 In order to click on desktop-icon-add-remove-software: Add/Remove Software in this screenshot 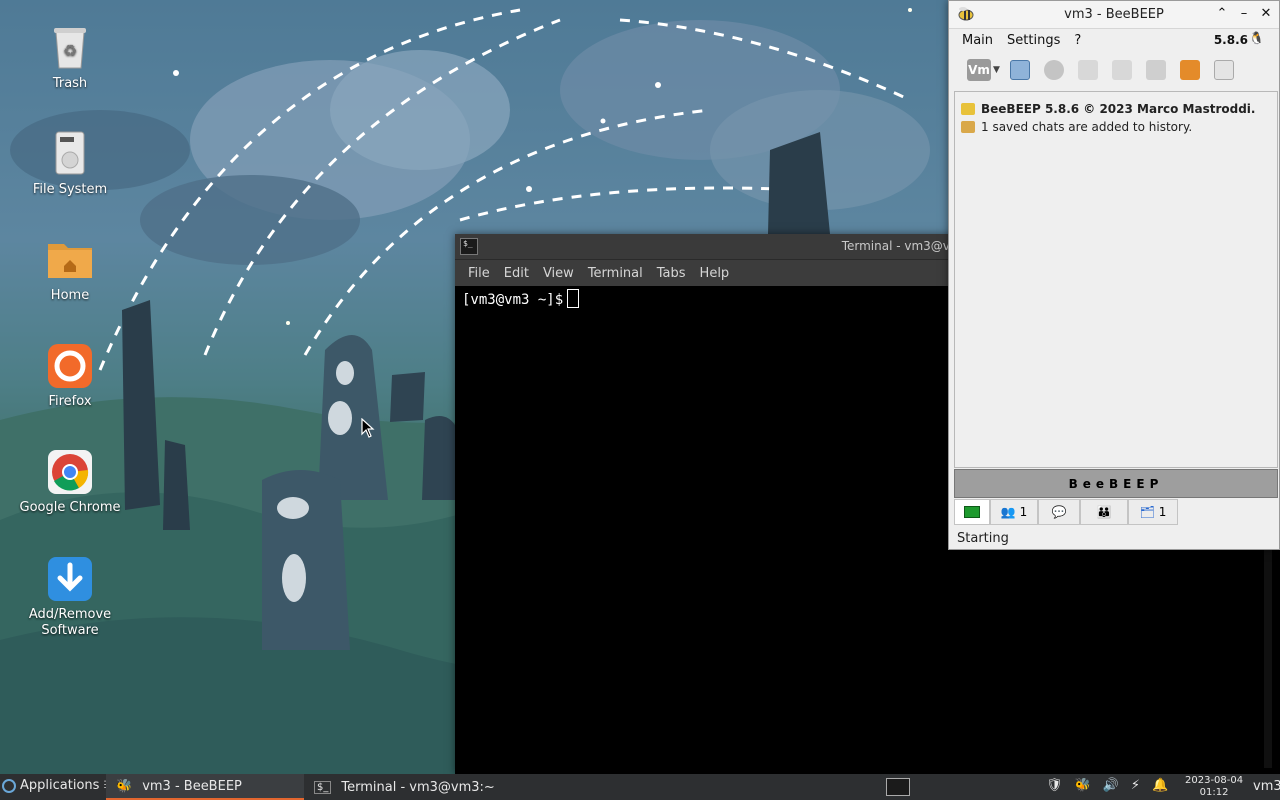, I will do `click(70, 597)`.